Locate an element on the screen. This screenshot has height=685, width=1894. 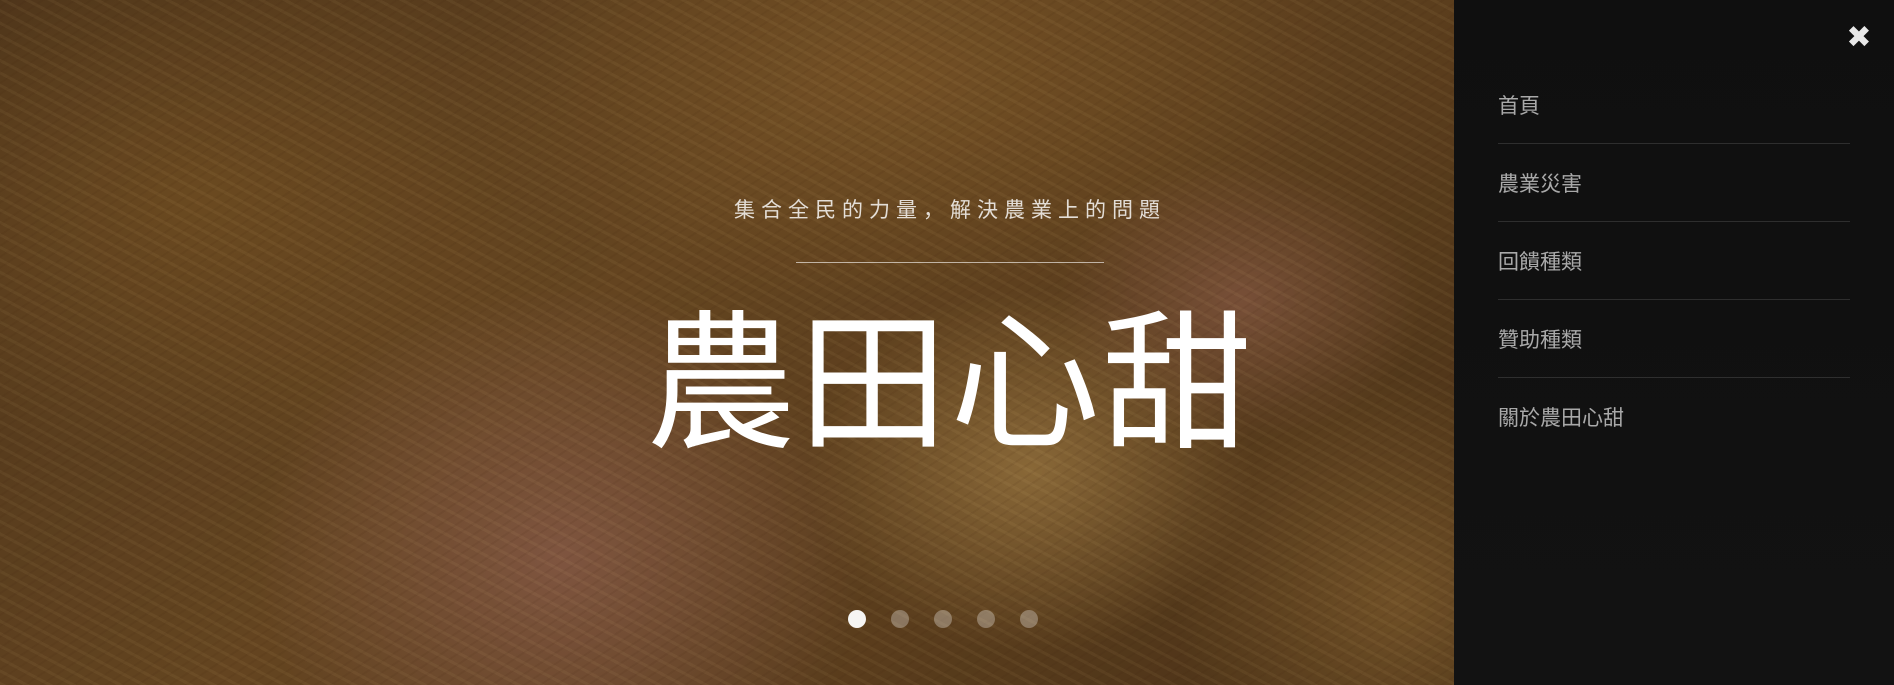
nav-item-home: 首頁 is located at coordinates (1674, 105).